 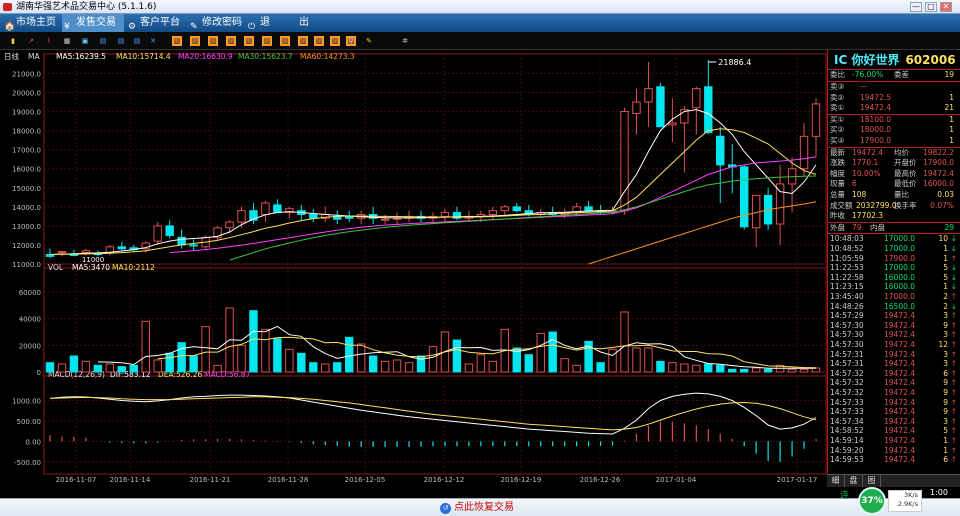 I want to click on quote-tabs: 细盘图, so click(x=893, y=480).